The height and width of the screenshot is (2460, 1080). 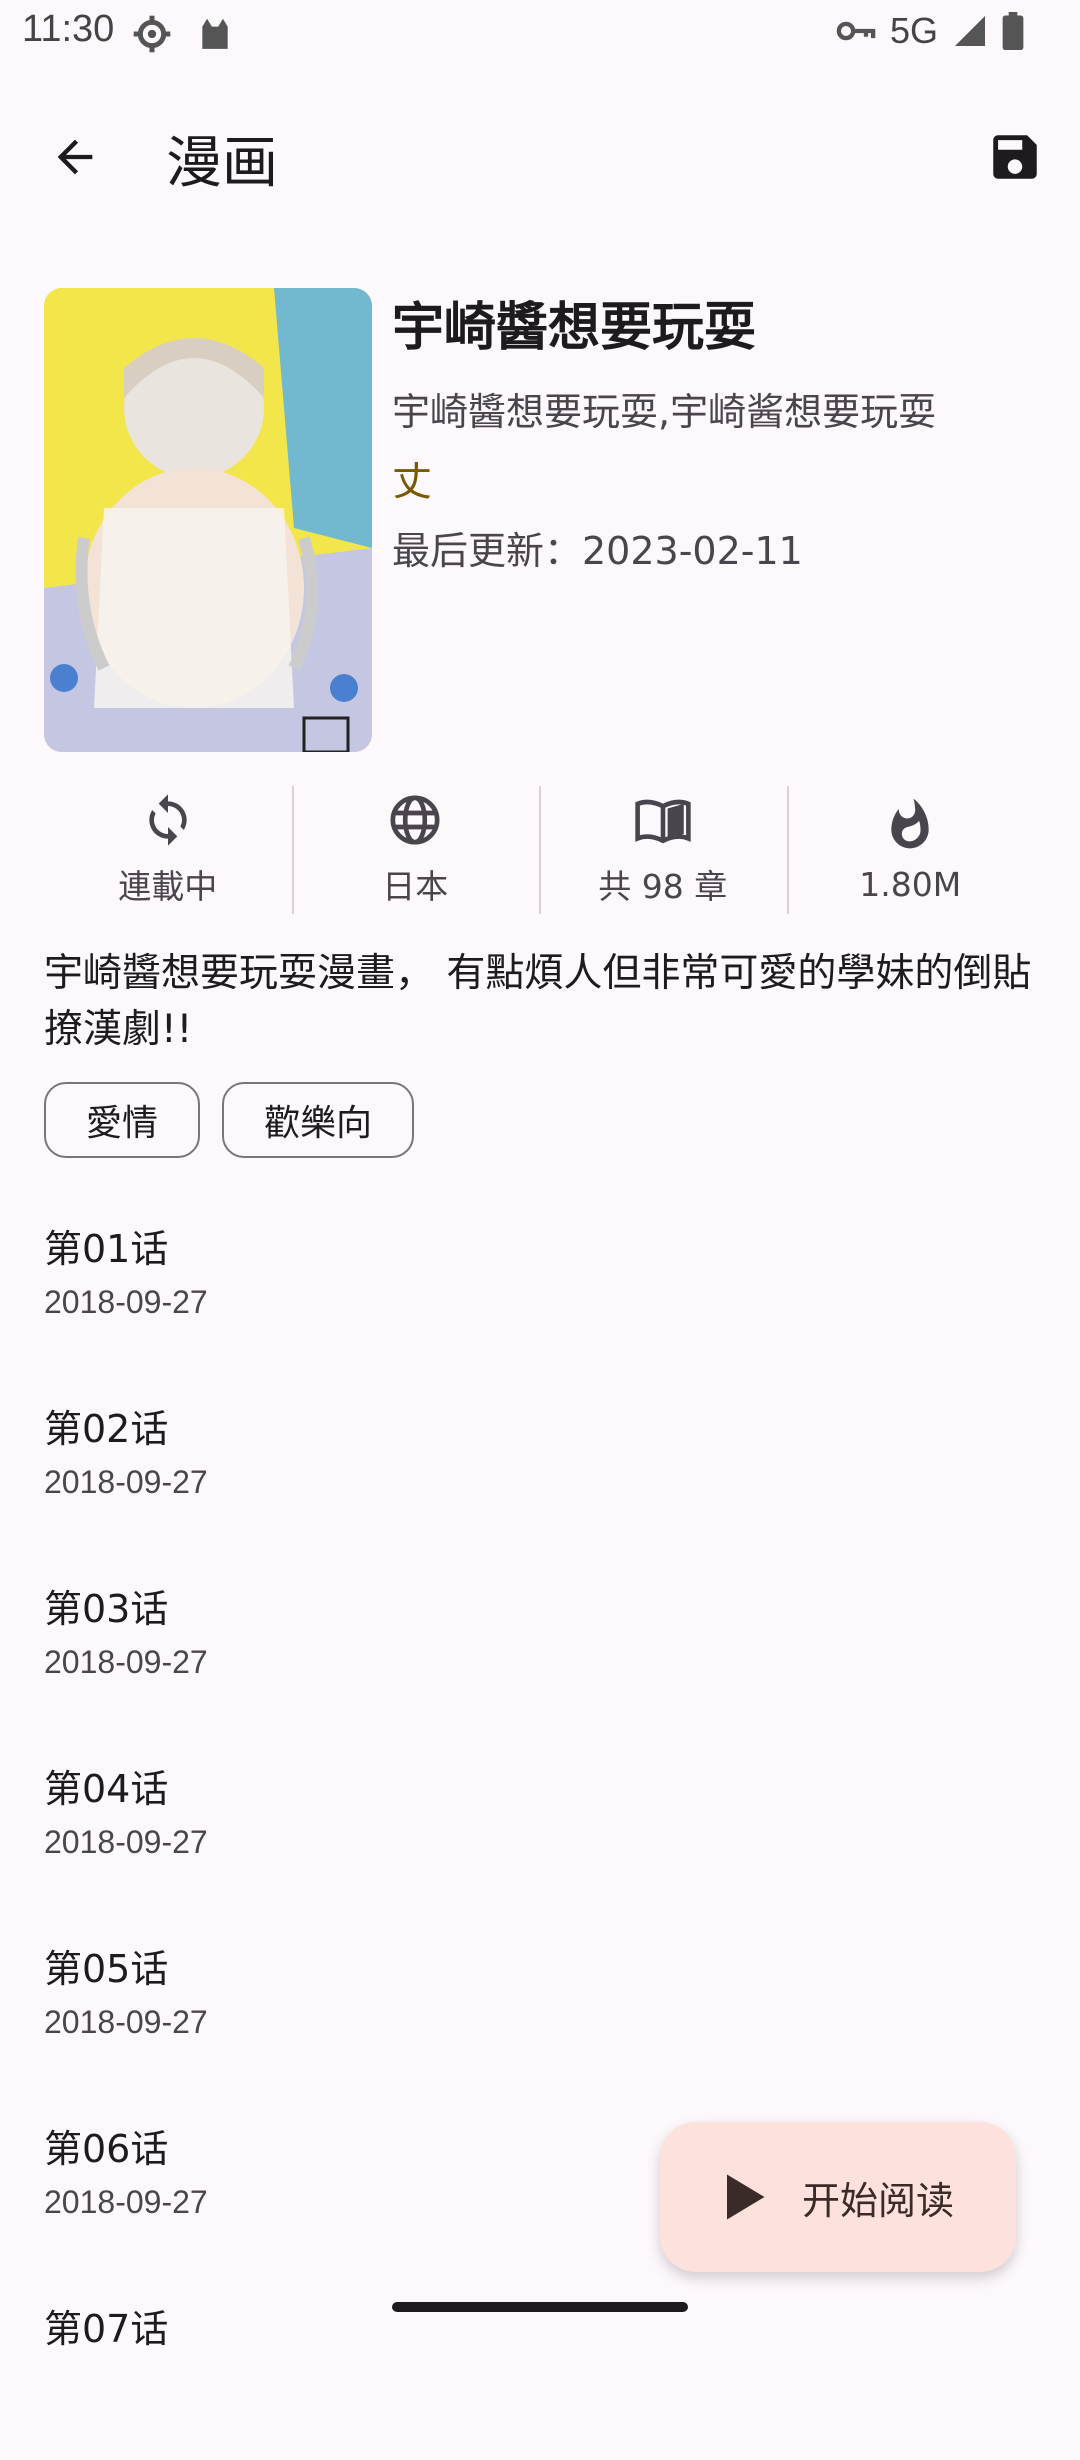 What do you see at coordinates (415, 850) in the screenshot?
I see `stat-region: 日本` at bounding box center [415, 850].